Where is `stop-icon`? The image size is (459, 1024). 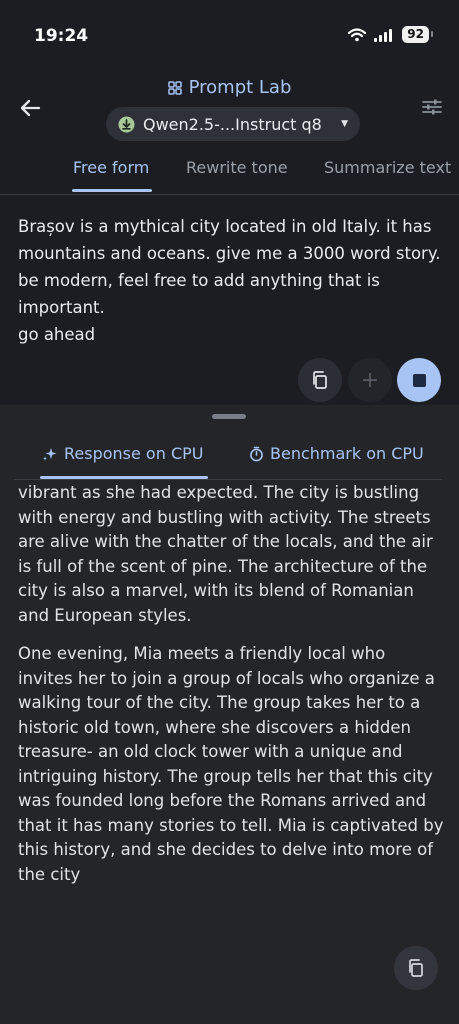
stop-icon is located at coordinates (419, 380).